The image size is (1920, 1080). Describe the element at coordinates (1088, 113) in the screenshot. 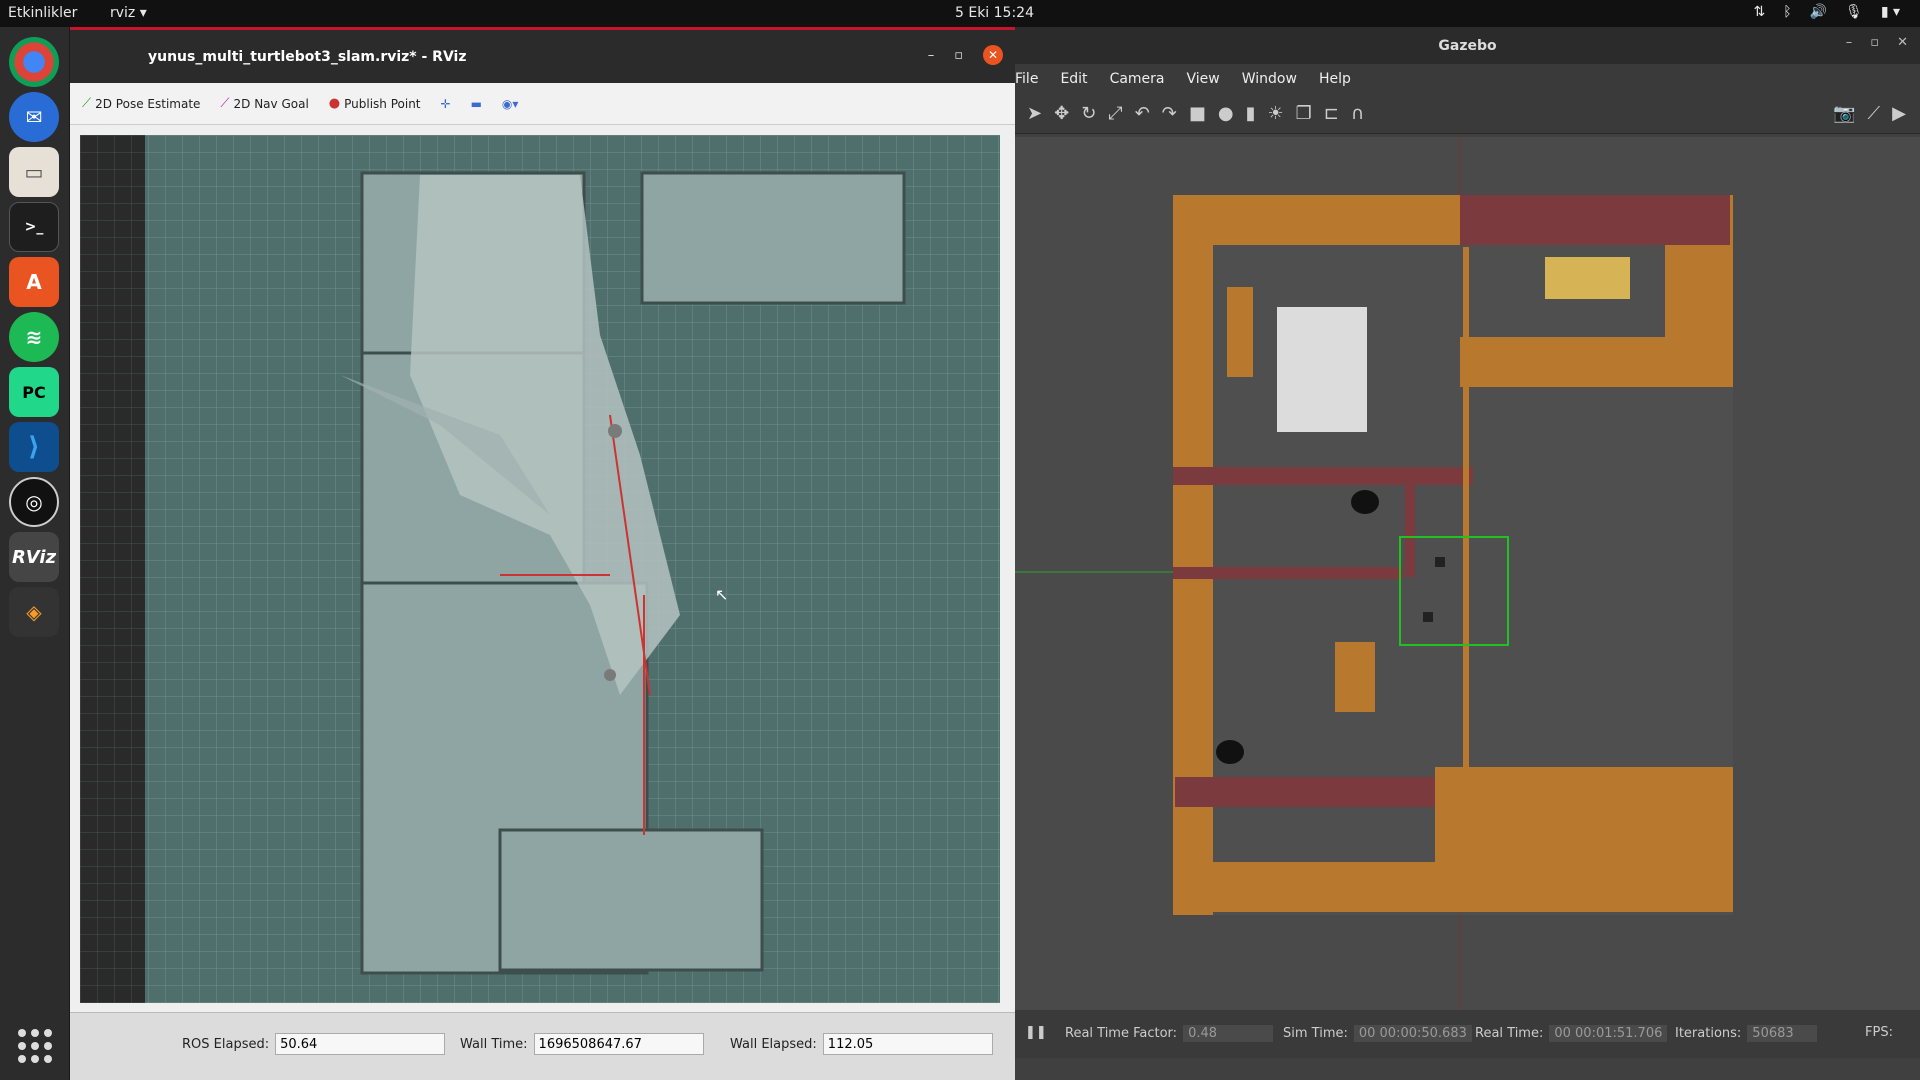

I see `rotate-icon: ↻` at that location.